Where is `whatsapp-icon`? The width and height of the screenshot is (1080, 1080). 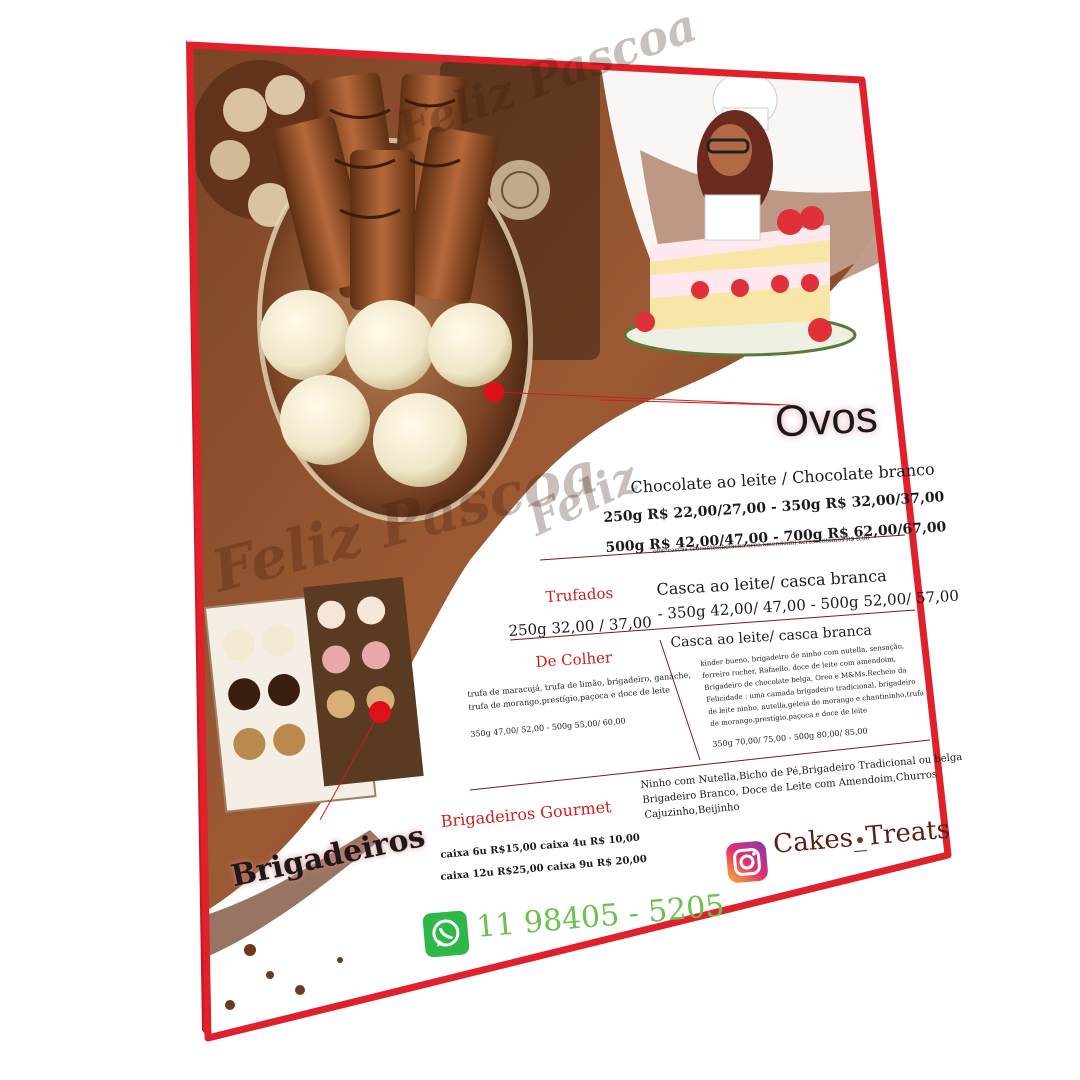
whatsapp-icon is located at coordinates (446, 934).